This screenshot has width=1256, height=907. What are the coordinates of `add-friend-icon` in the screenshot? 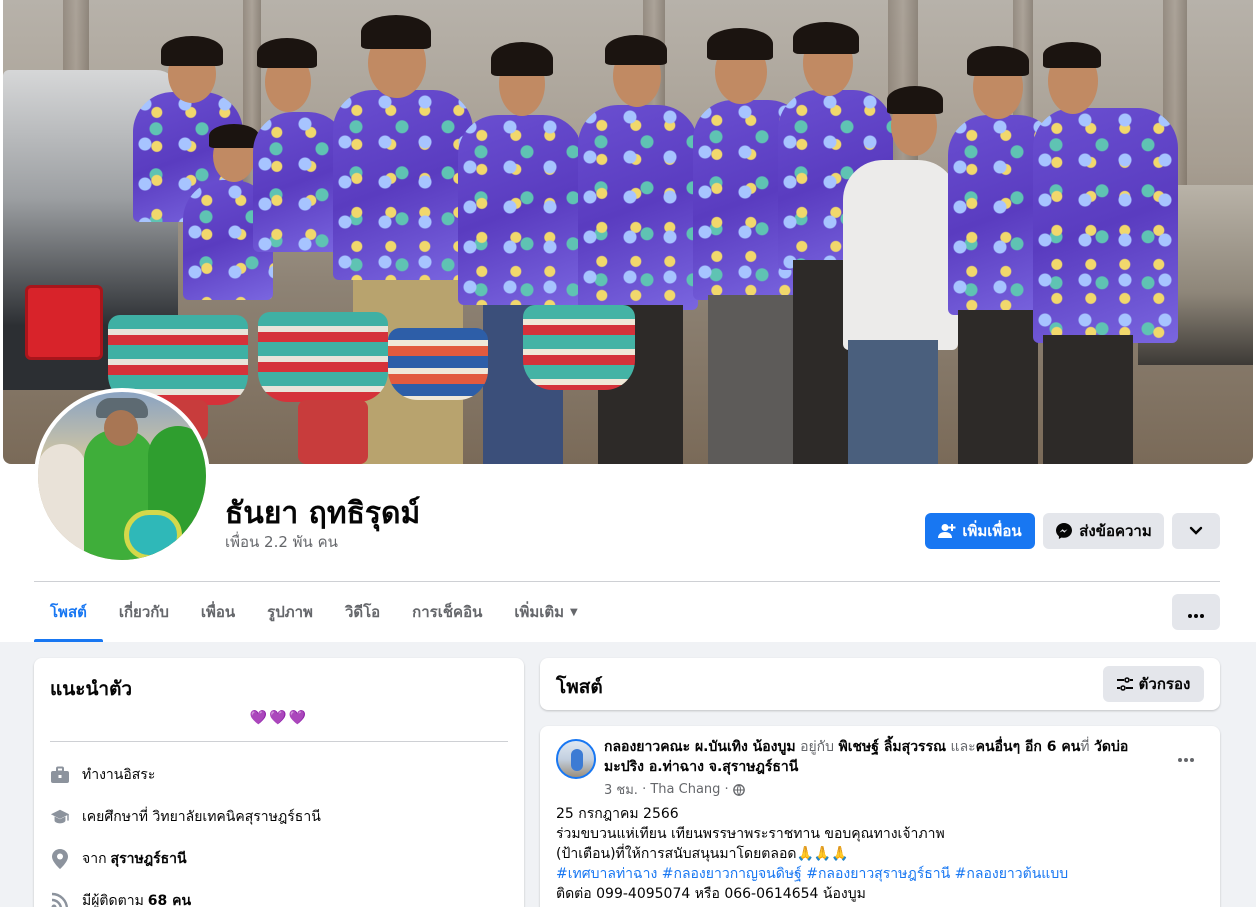 It's located at (947, 531).